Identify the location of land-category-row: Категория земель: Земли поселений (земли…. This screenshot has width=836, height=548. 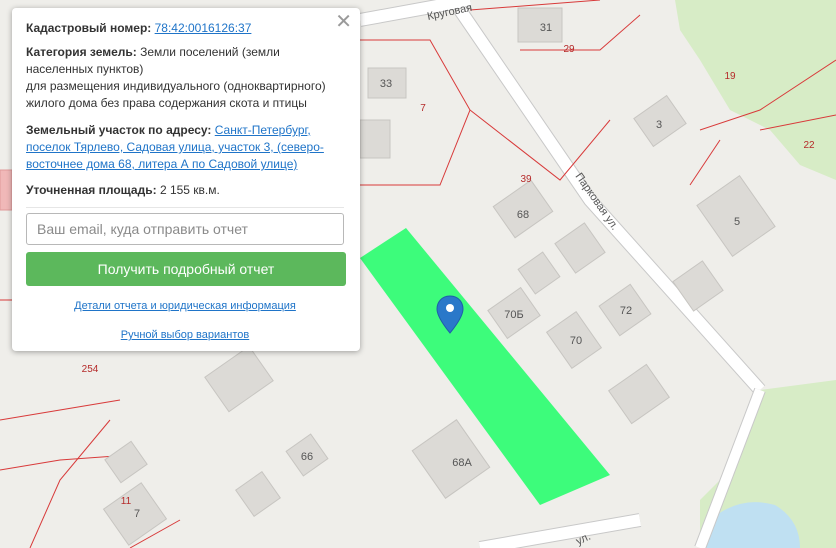
(185, 78).